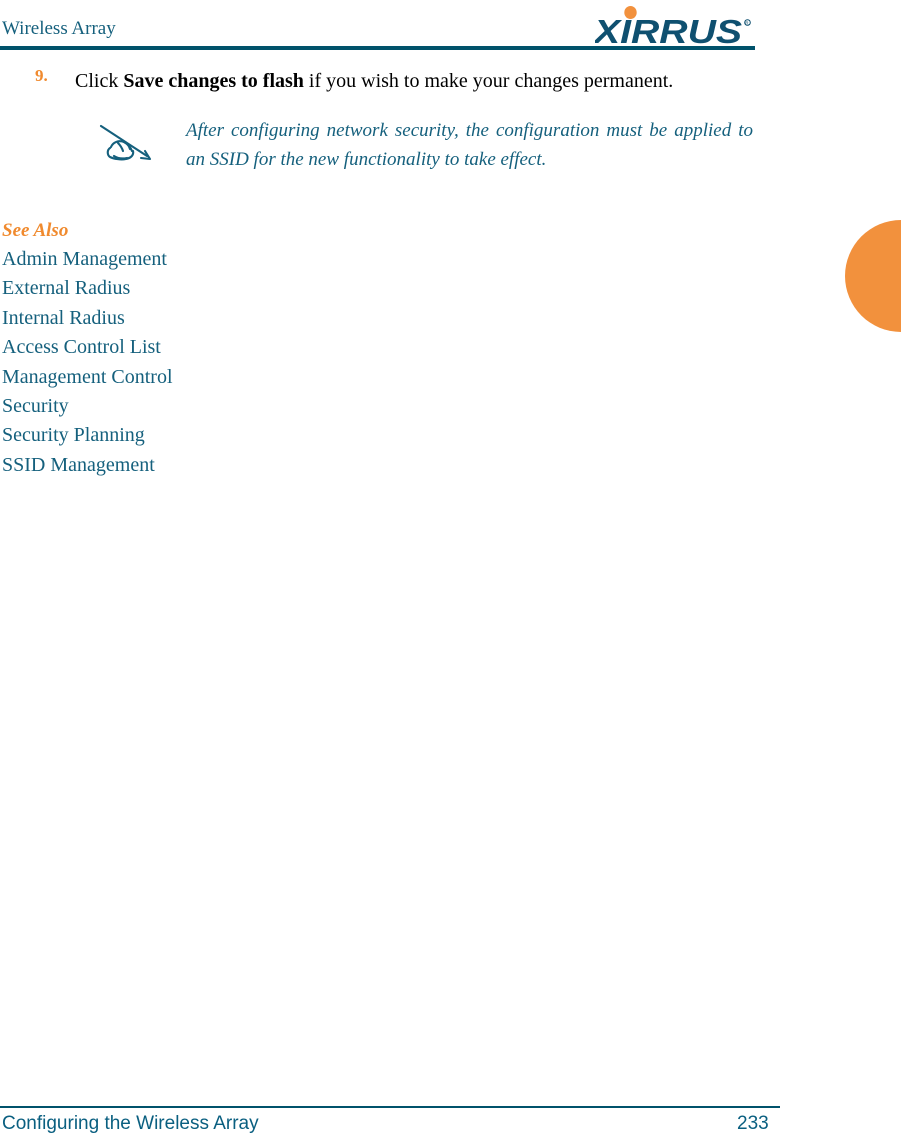 The image size is (901, 1137). What do you see at coordinates (753, 1123) in the screenshot?
I see `page-number: 233` at bounding box center [753, 1123].